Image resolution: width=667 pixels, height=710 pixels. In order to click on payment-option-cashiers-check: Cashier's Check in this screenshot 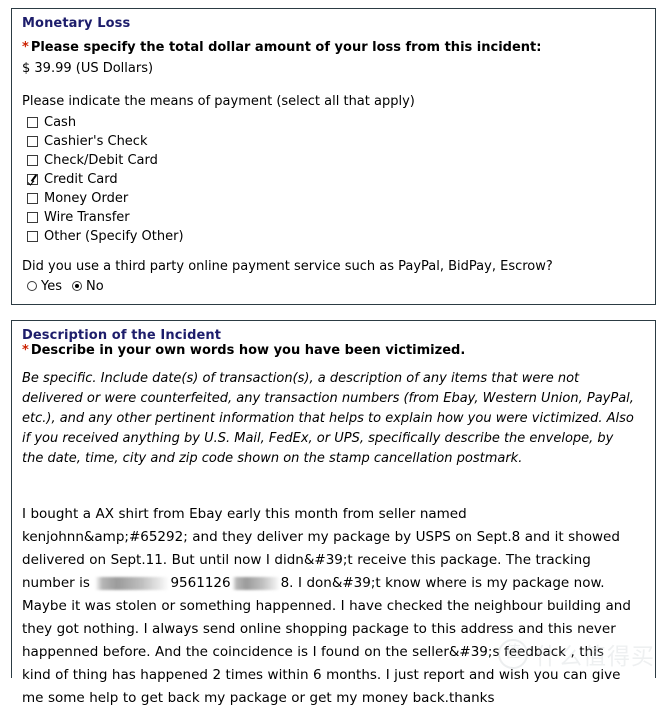, I will do `click(333, 141)`.